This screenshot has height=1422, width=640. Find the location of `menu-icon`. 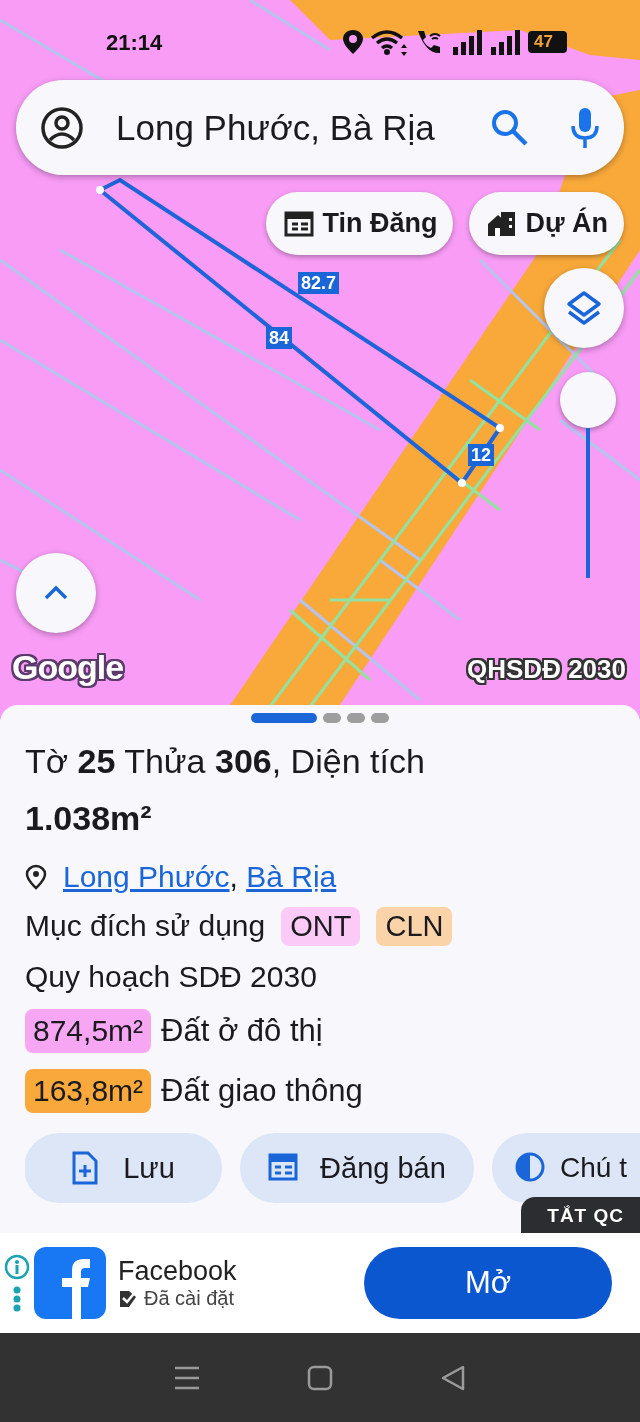

menu-icon is located at coordinates (186, 1377).